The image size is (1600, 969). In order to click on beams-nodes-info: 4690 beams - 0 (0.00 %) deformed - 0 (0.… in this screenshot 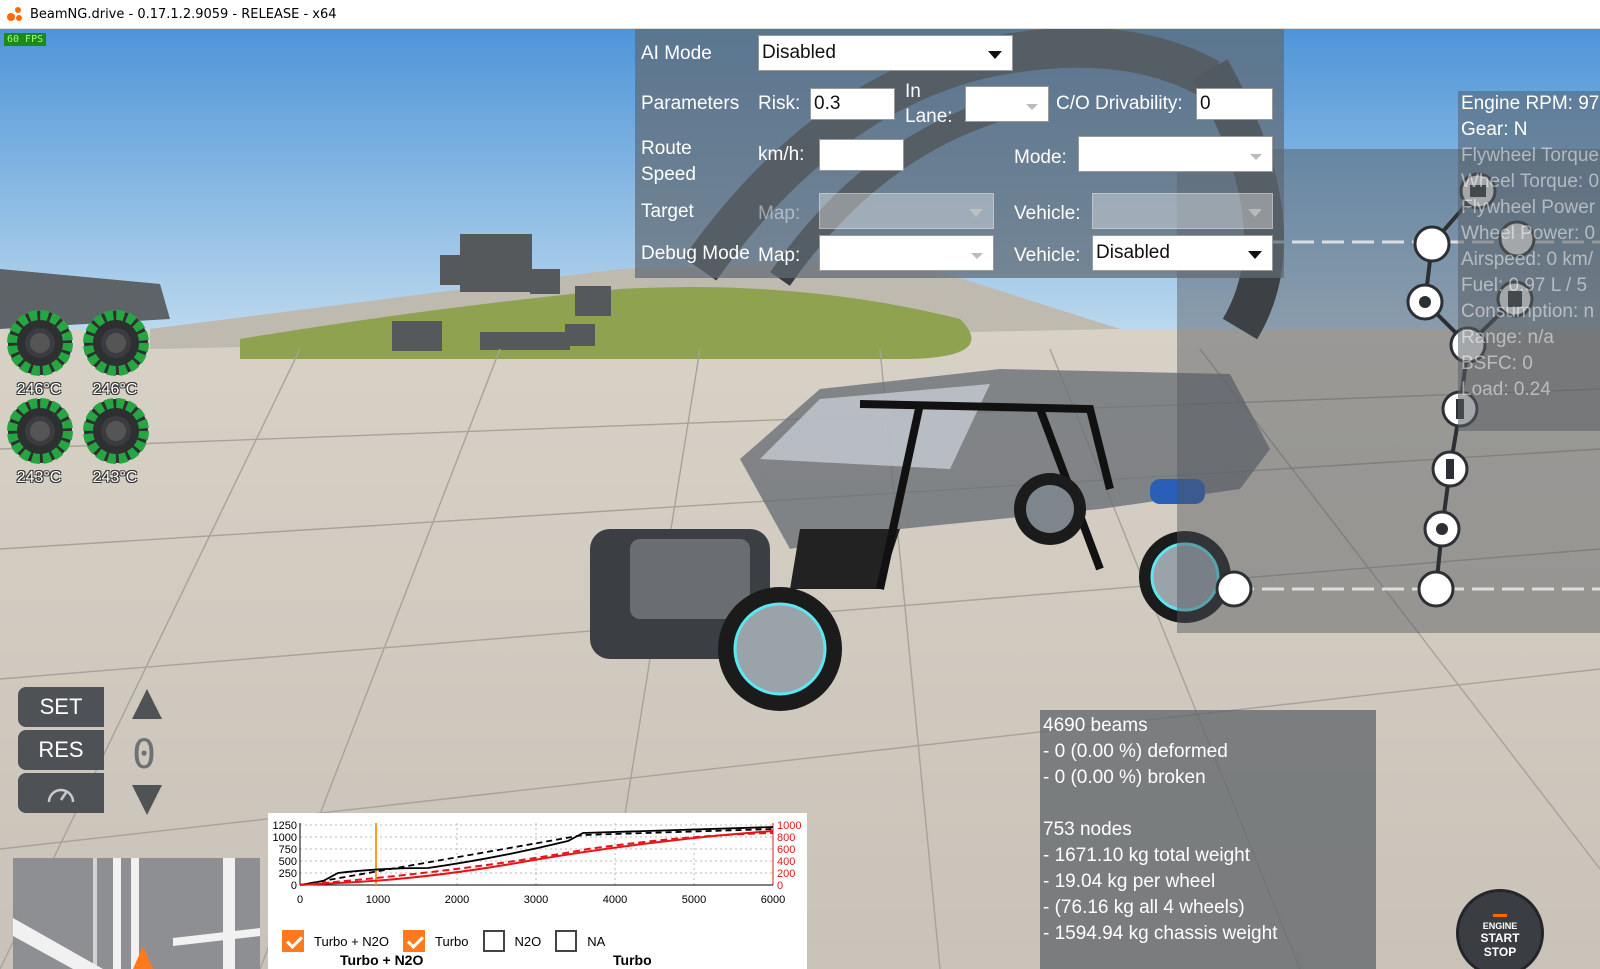, I will do `click(1208, 839)`.